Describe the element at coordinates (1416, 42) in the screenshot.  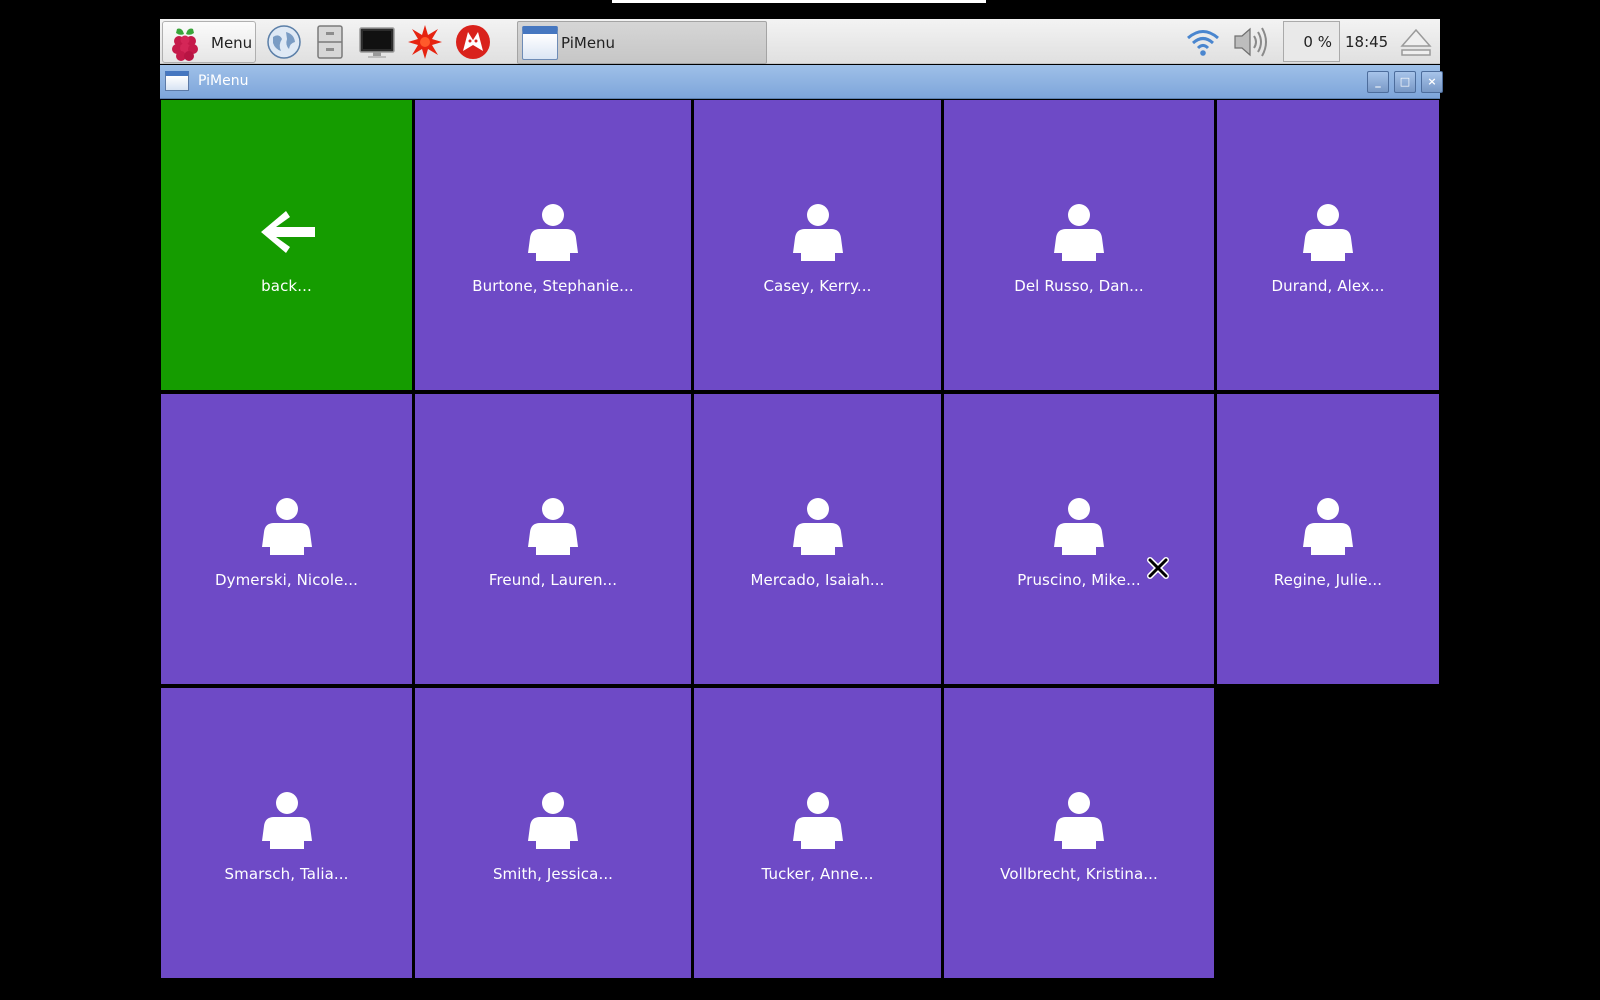
I see `eject-icon` at that location.